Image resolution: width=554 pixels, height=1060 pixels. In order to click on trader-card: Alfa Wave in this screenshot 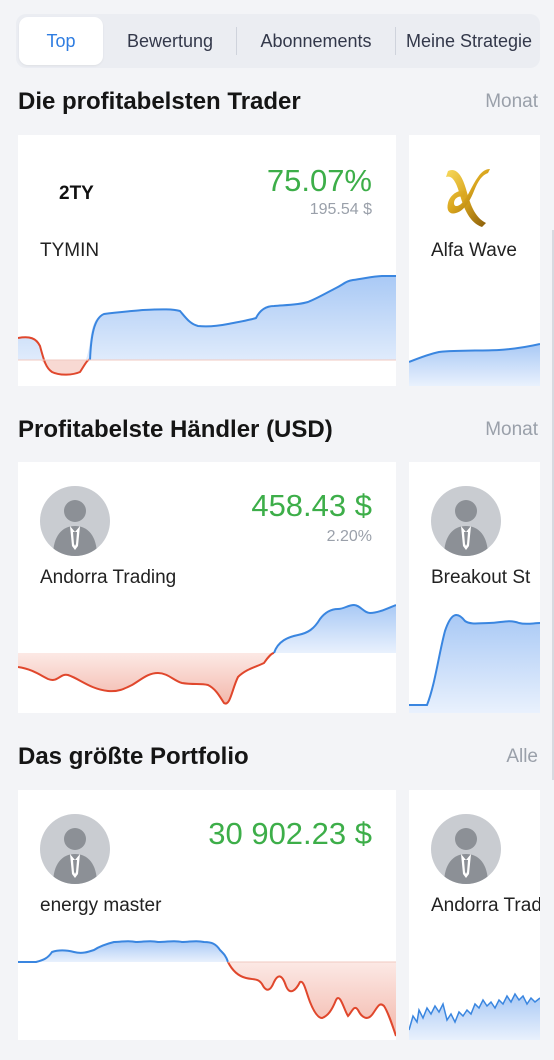, I will do `click(474, 260)`.